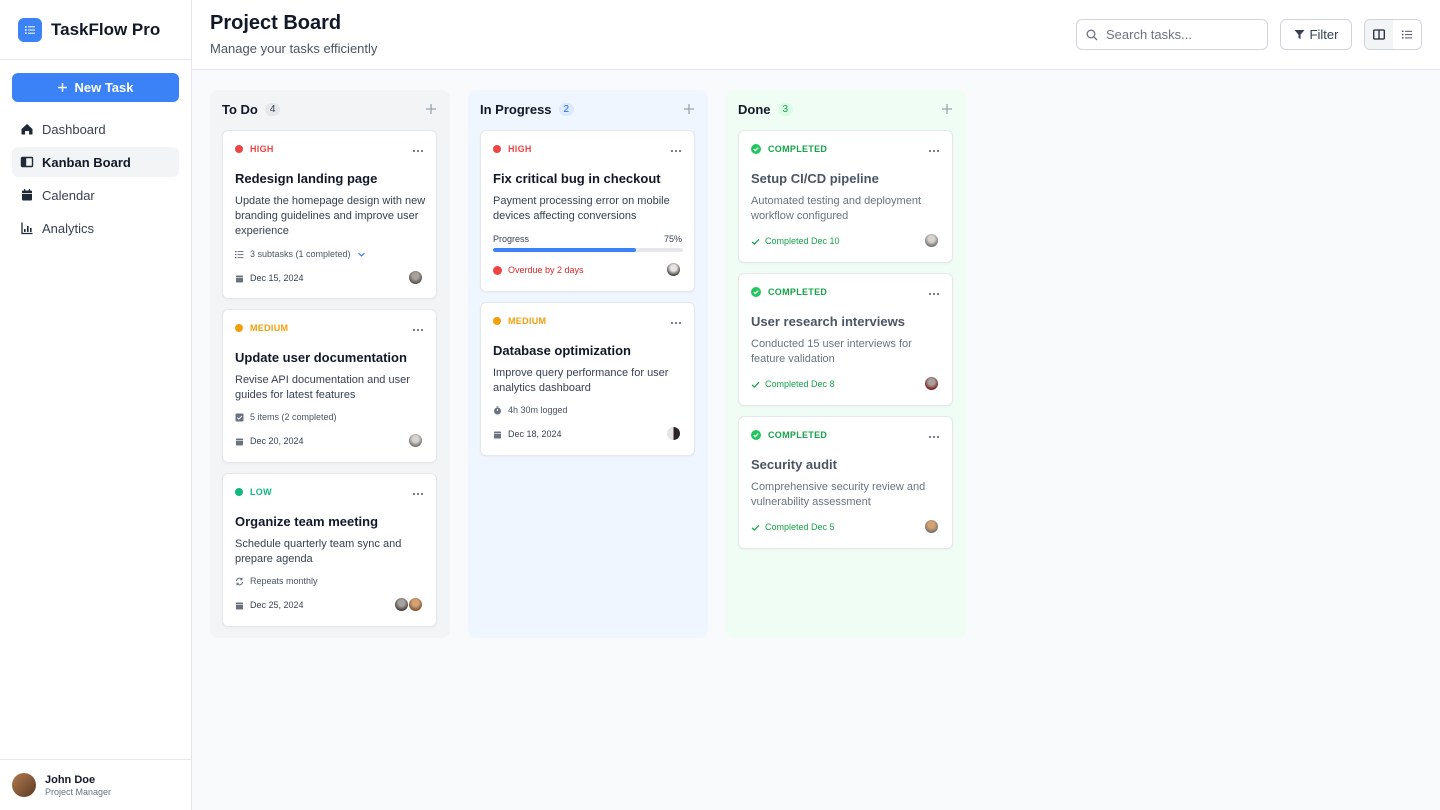  Describe the element at coordinates (276, 581) in the screenshot. I see `recurrence-meta: Repeats monthly` at that location.